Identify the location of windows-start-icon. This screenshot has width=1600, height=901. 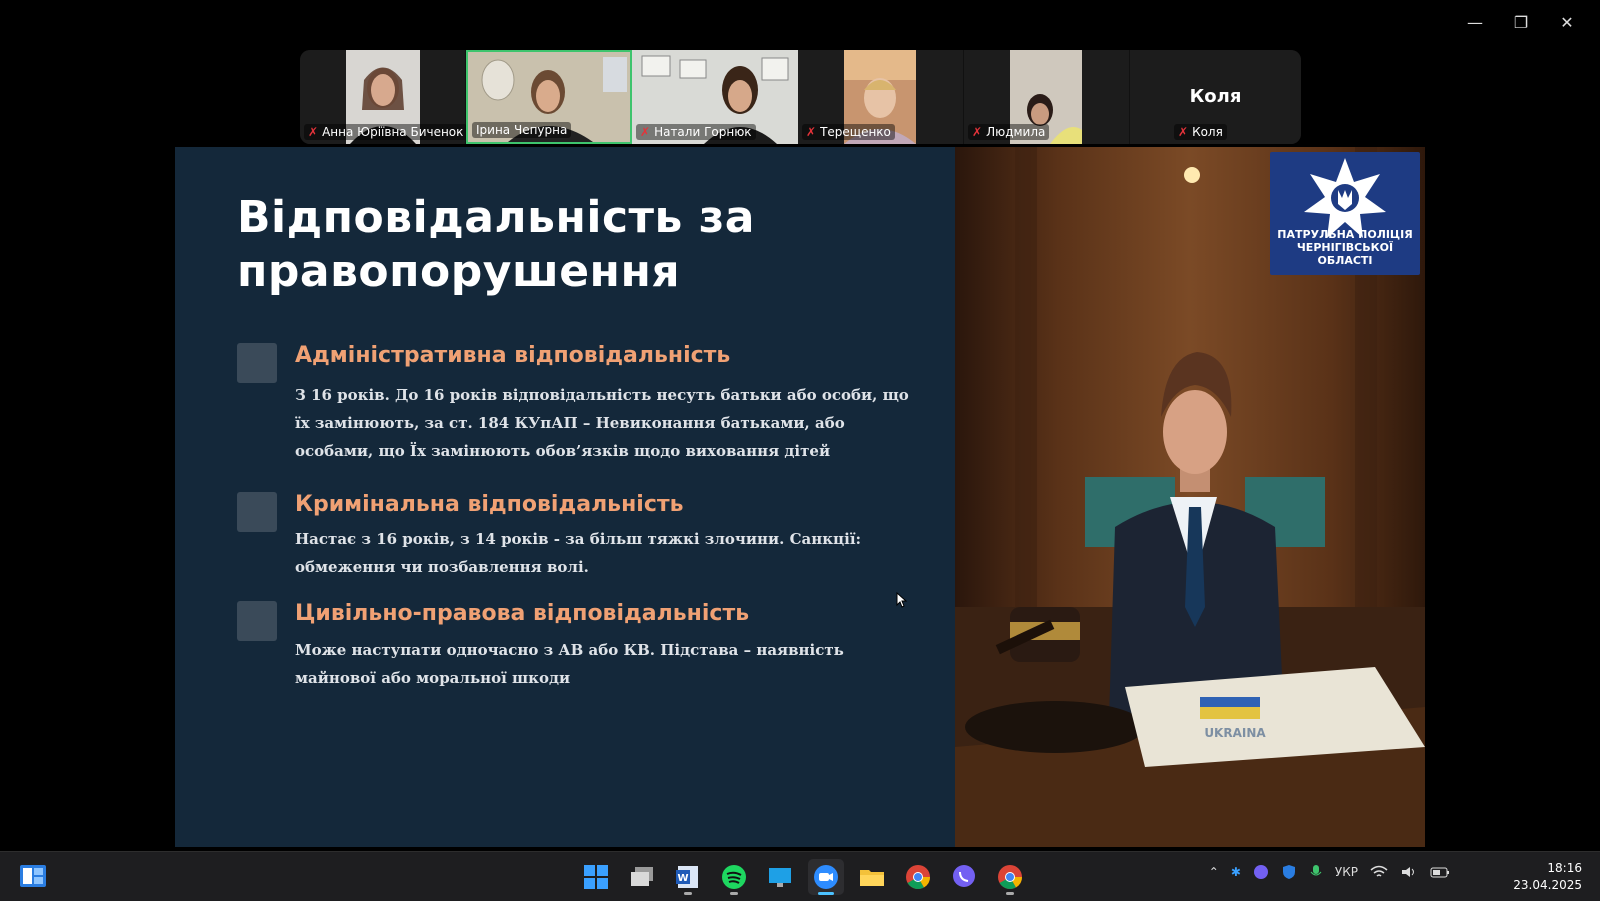
(596, 877).